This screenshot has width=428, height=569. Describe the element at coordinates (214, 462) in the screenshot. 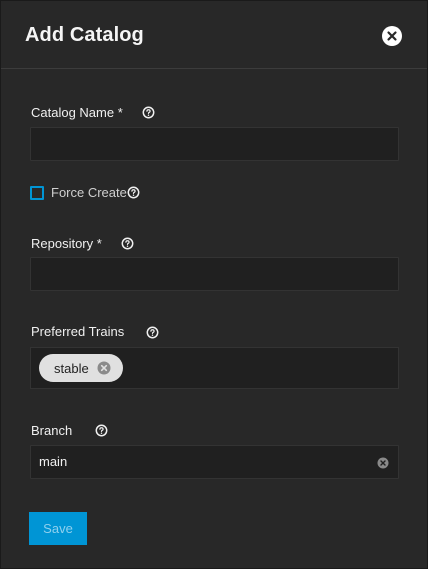

I see `branch-input: main` at that location.